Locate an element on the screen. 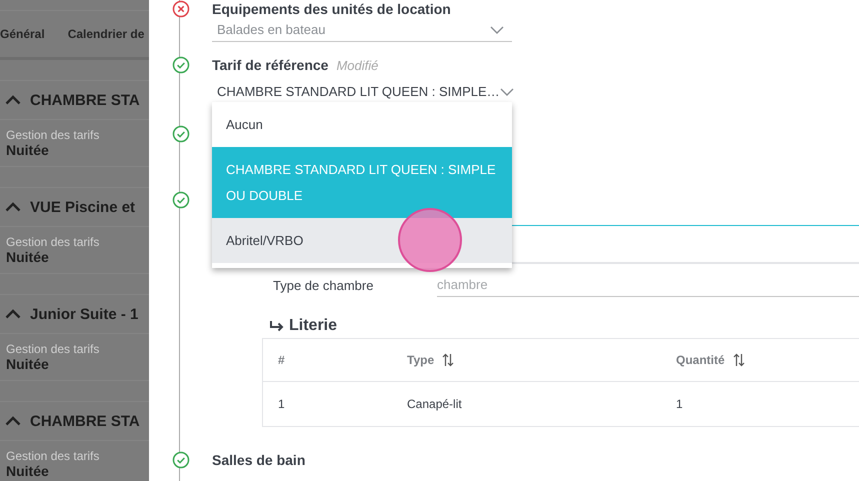 The width and height of the screenshot is (859, 481). return-arrow-icon is located at coordinates (277, 326).